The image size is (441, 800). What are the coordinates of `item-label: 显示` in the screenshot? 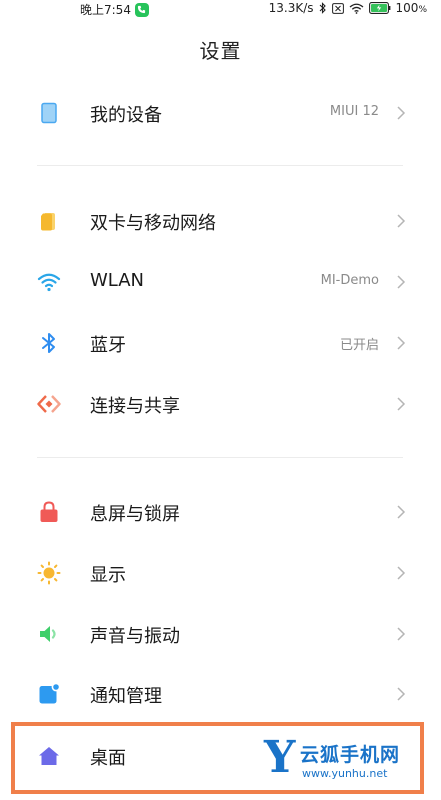 It's located at (108, 575).